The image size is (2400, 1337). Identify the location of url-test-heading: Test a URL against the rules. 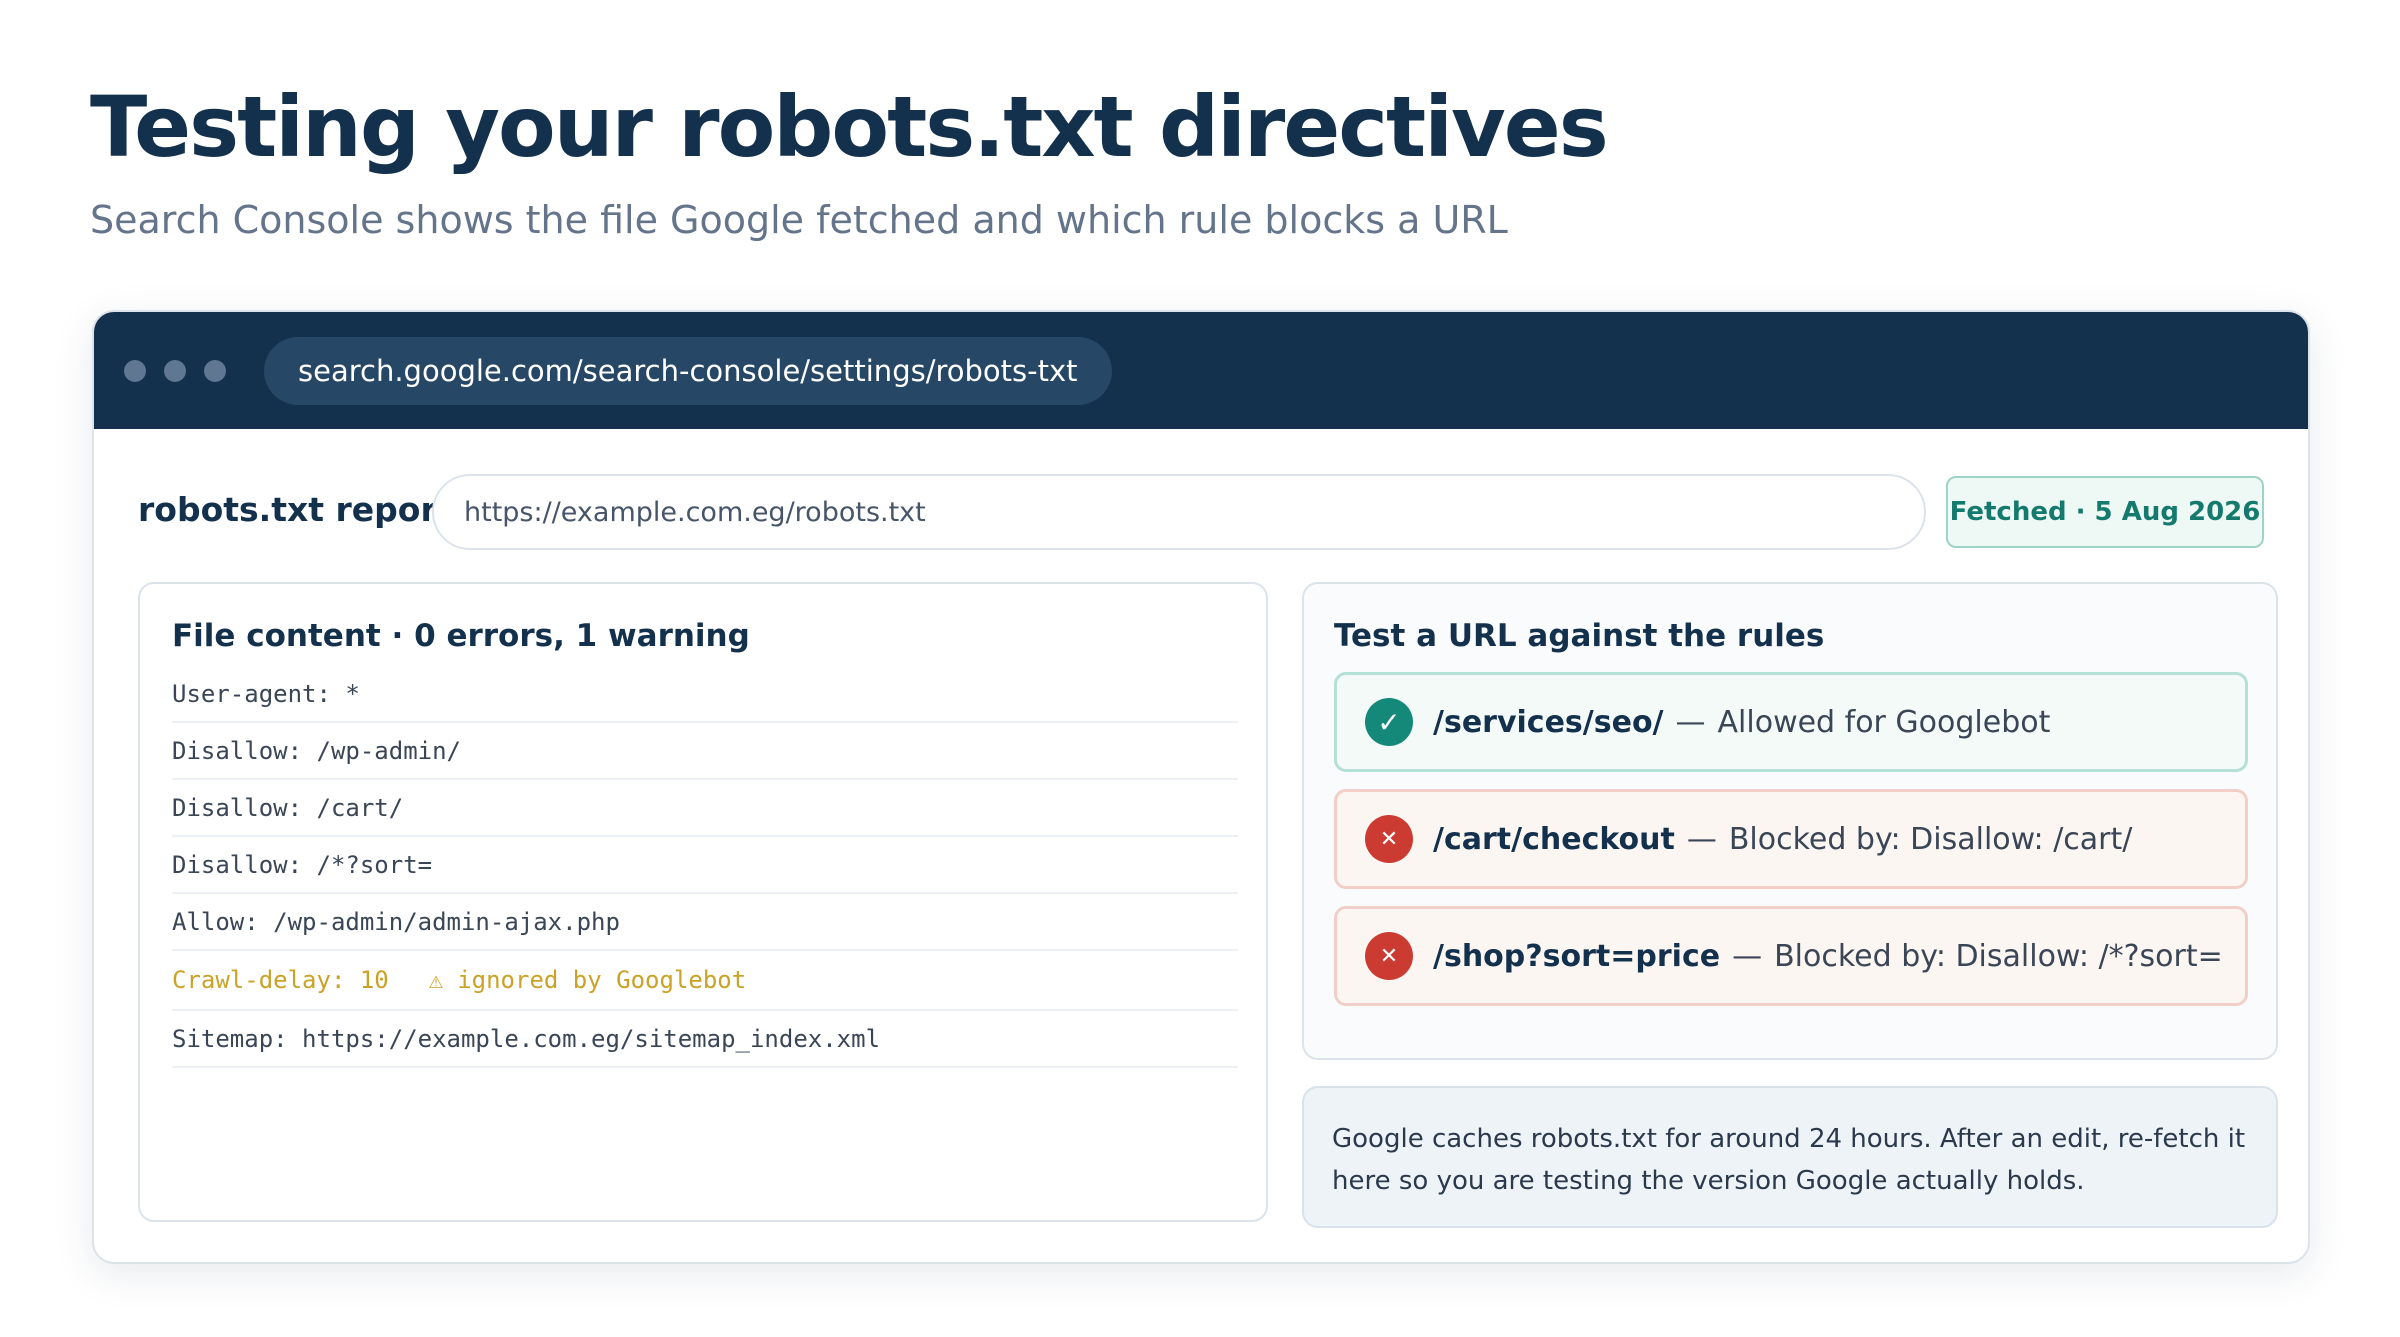
(1579, 636).